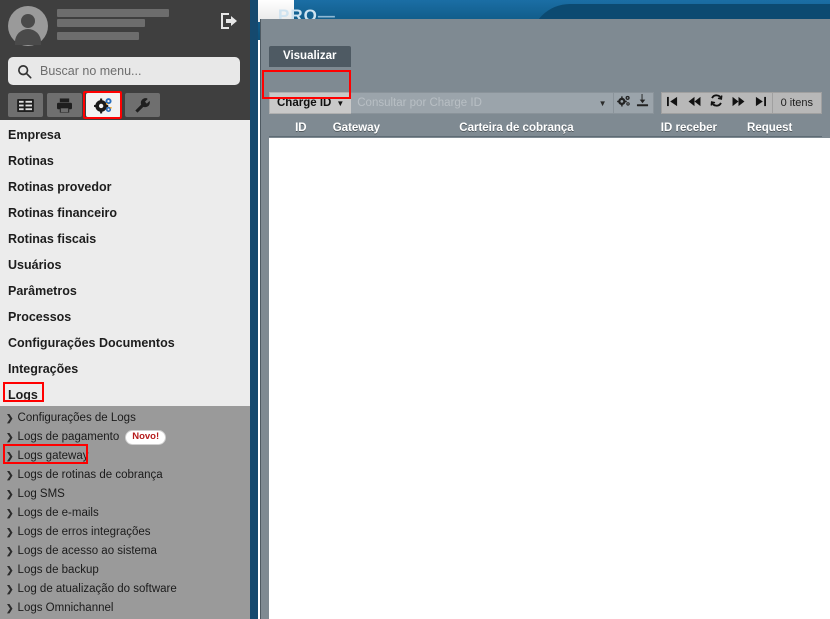 The height and width of the screenshot is (619, 830). I want to click on sidebar-item-rotinas-fiscais: Rotinas fiscais, so click(125, 239).